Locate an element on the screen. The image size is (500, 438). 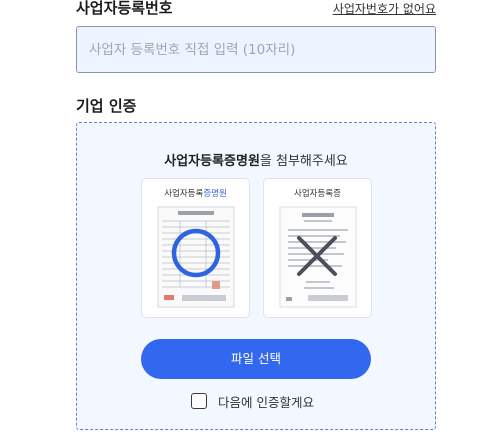
verify-later-label: 다음에 인증할게요 is located at coordinates (266, 401).